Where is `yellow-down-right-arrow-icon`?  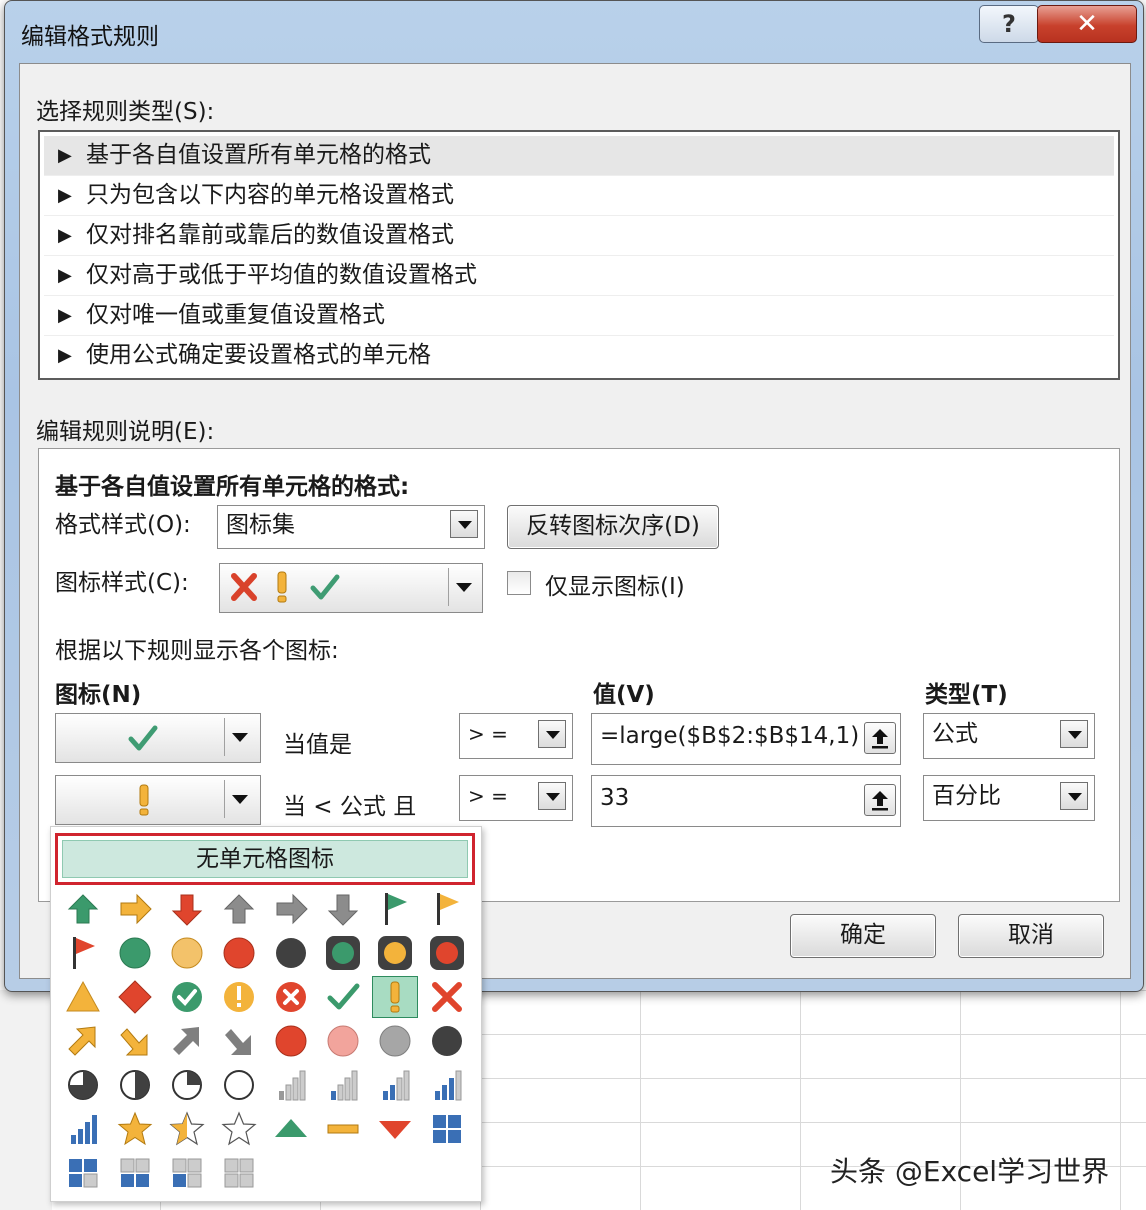
yellow-down-right-arrow-icon is located at coordinates (135, 1041).